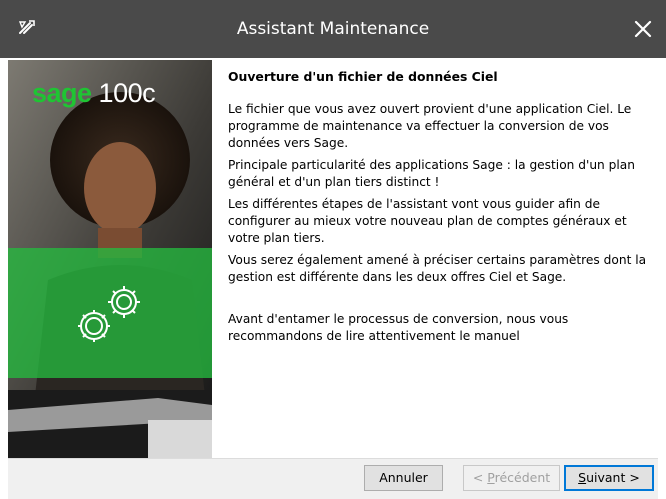 Image resolution: width=666 pixels, height=499 pixels. I want to click on window-title: Assistant Maintenance, so click(333, 29).